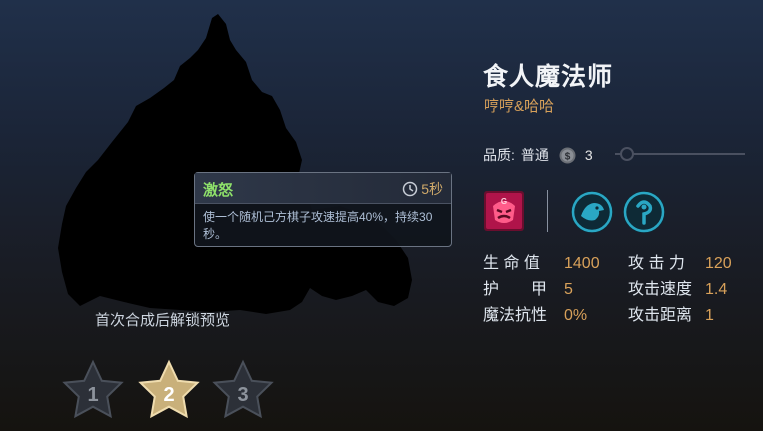 The image size is (763, 431). What do you see at coordinates (92, 395) in the screenshot?
I see `star-level-1-label: 1` at bounding box center [92, 395].